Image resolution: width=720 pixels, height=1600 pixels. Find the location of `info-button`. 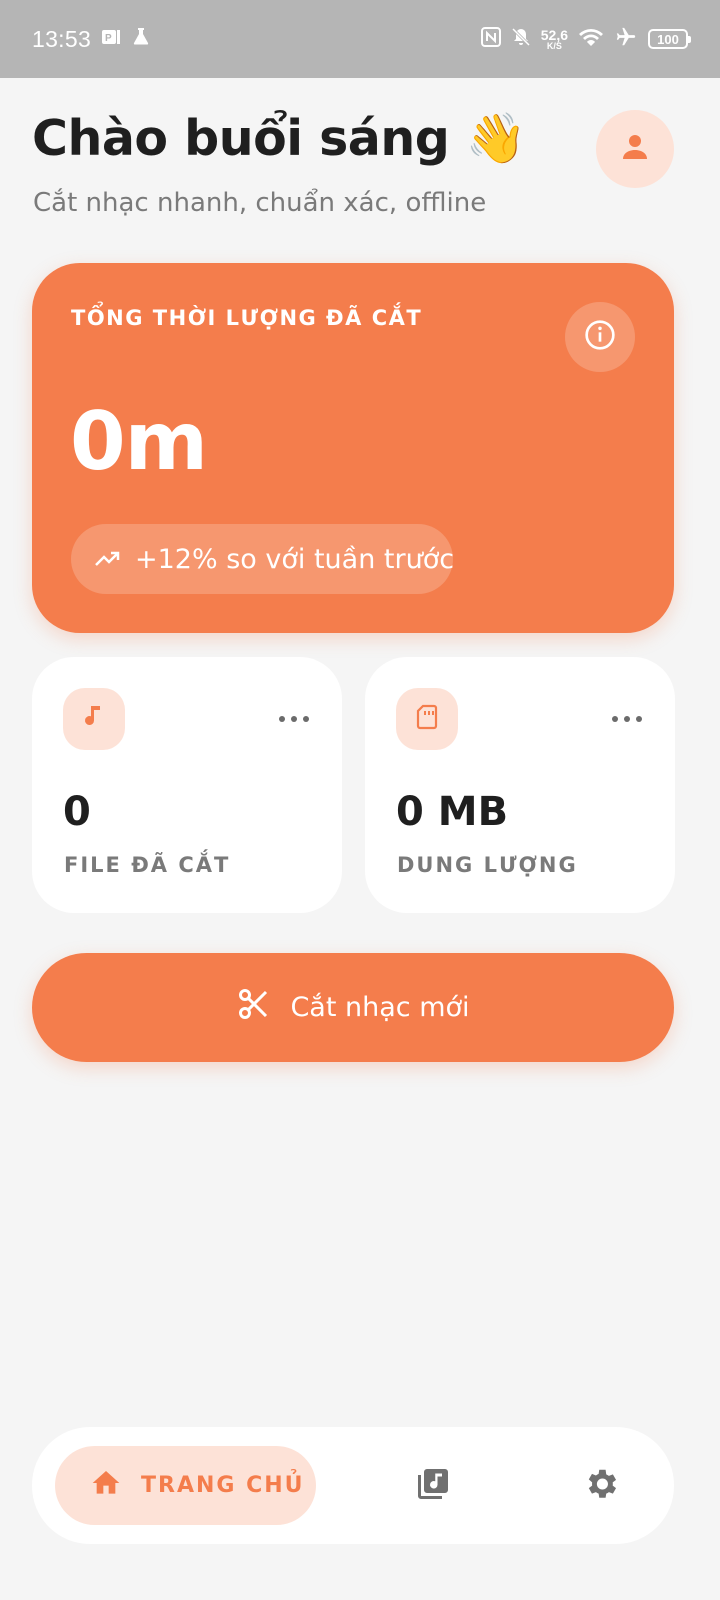

info-button is located at coordinates (600, 337).